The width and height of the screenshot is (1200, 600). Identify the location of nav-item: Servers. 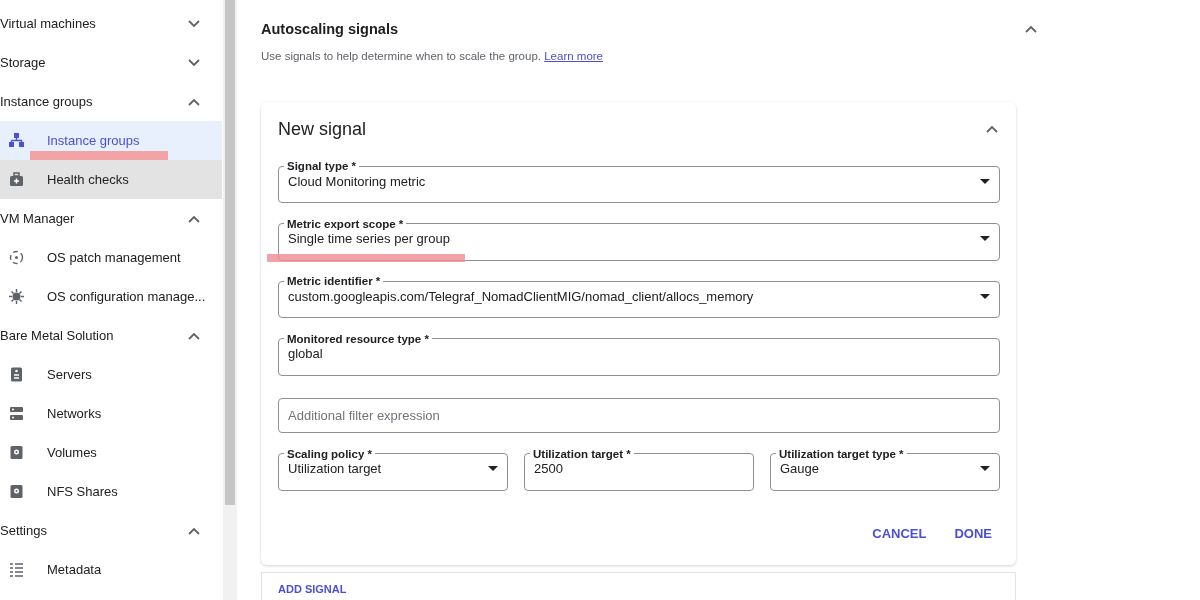
(111, 374).